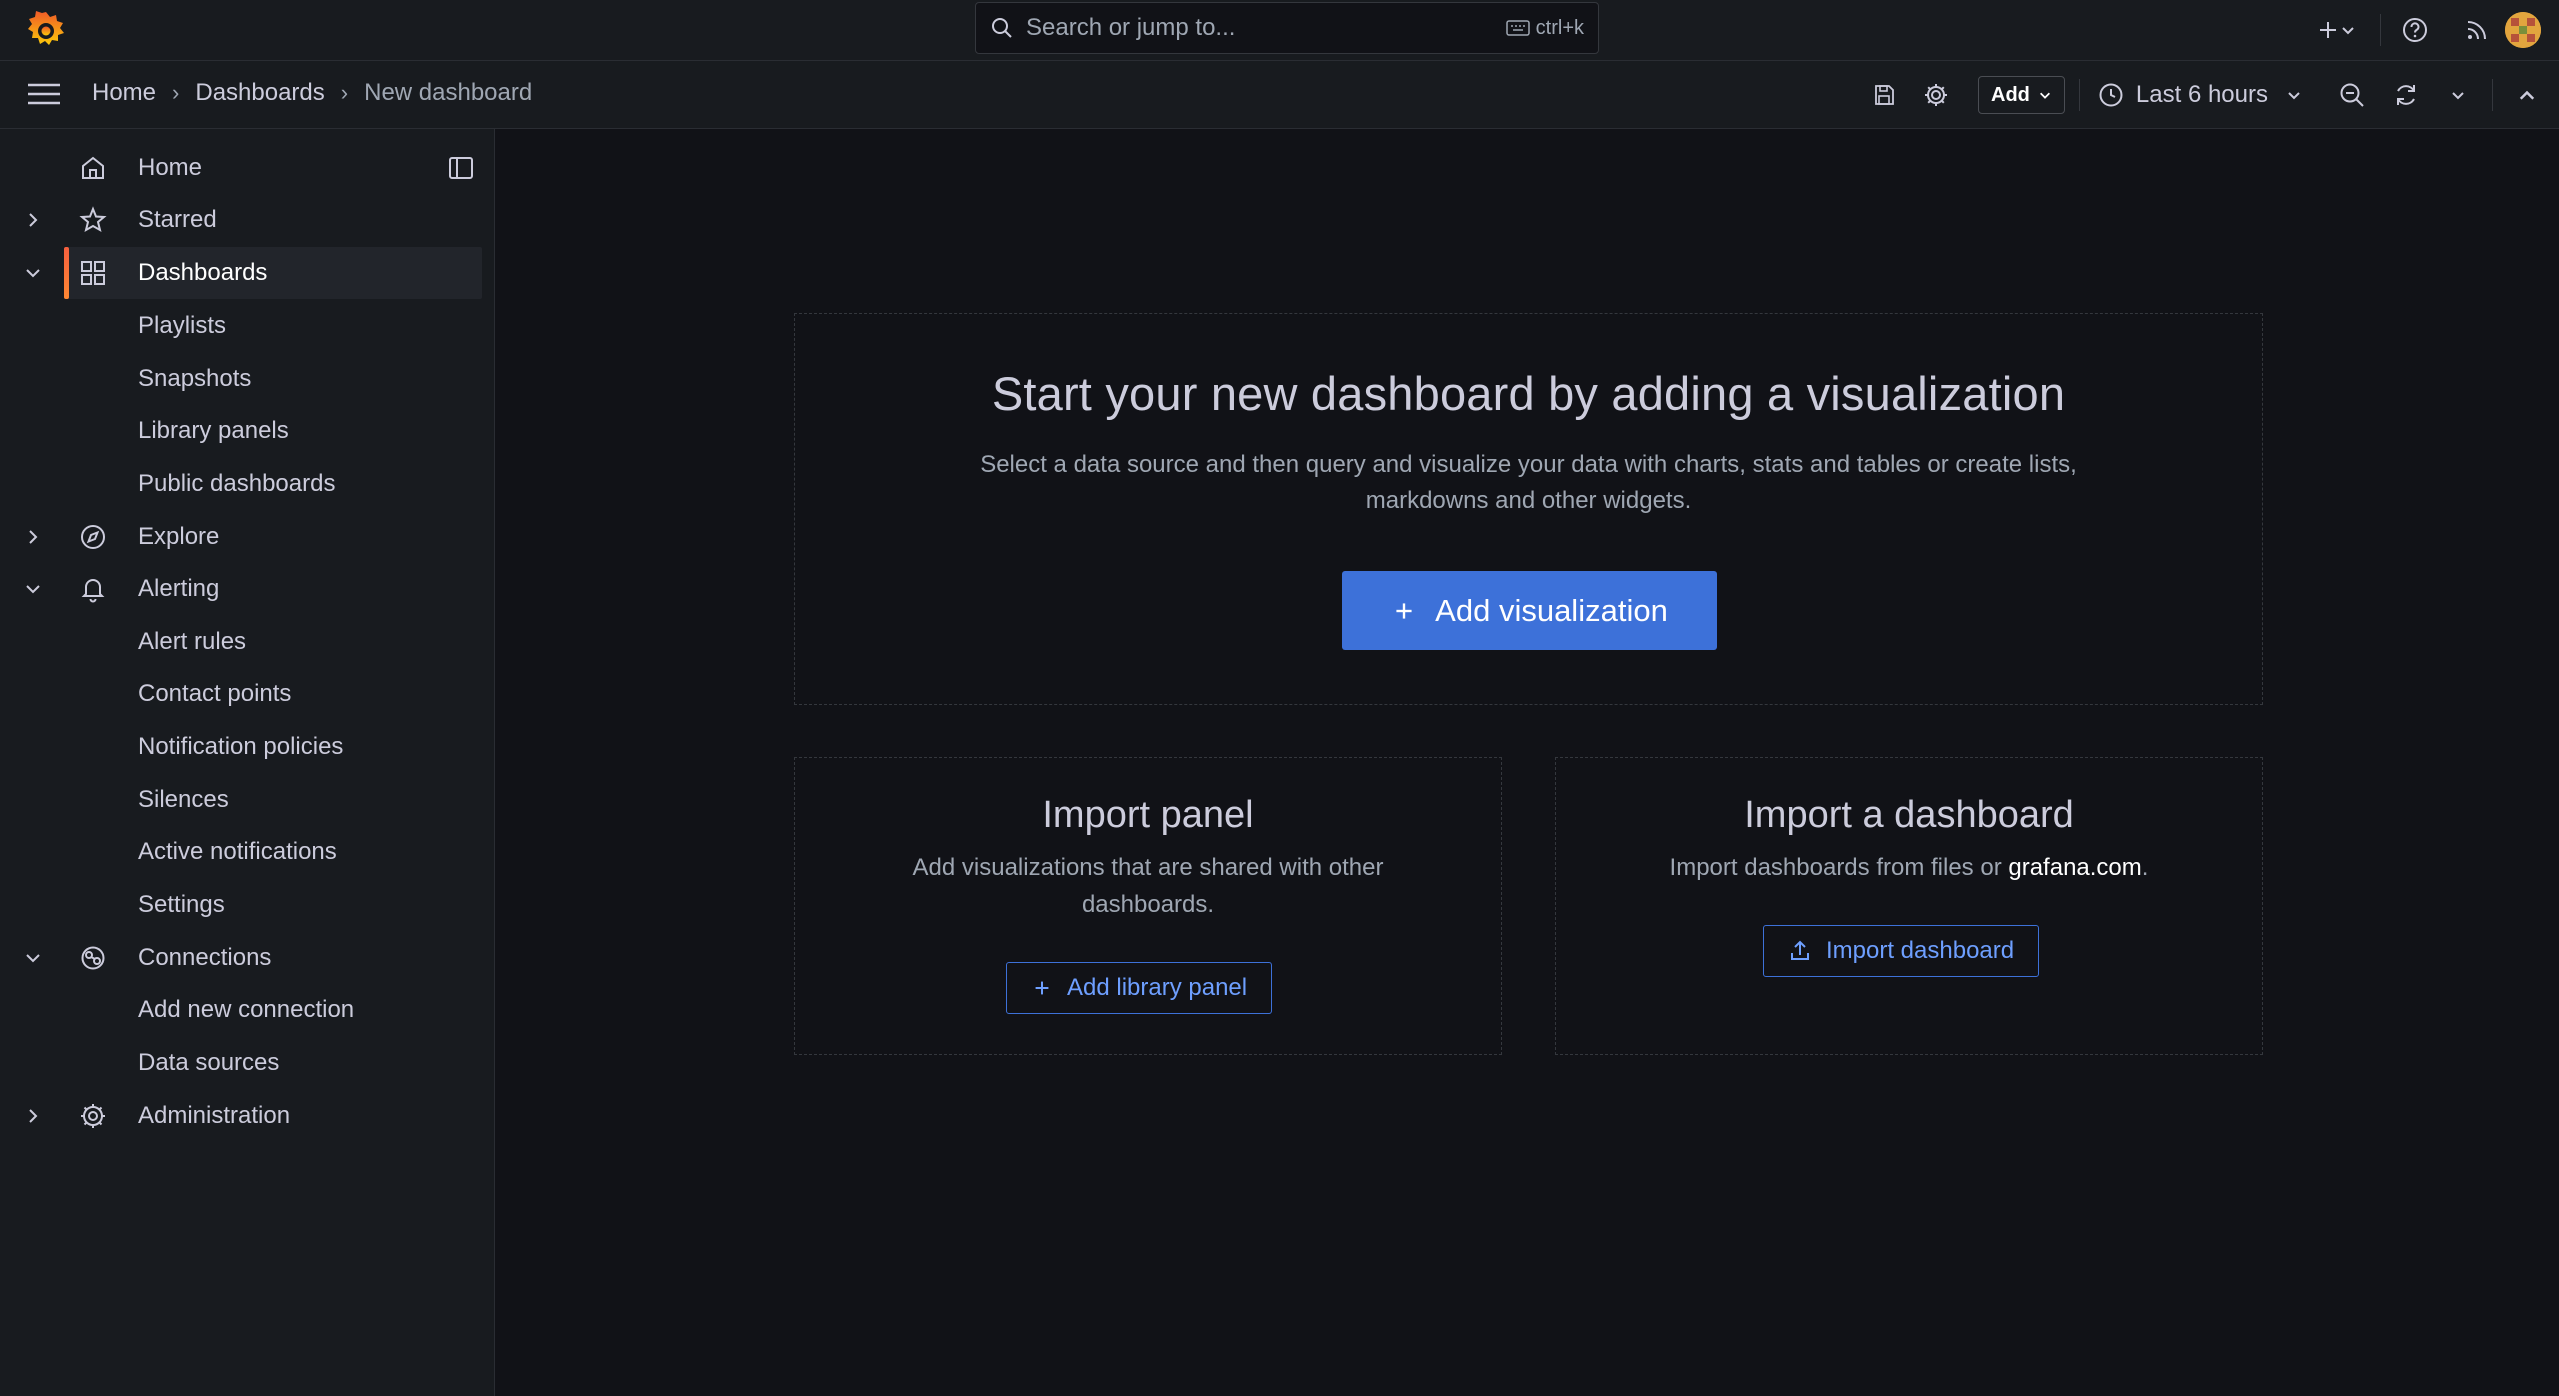 This screenshot has height=1396, width=2559. What do you see at coordinates (241, 905) in the screenshot?
I see `sidebar-item-alerting-settings: Settings` at bounding box center [241, 905].